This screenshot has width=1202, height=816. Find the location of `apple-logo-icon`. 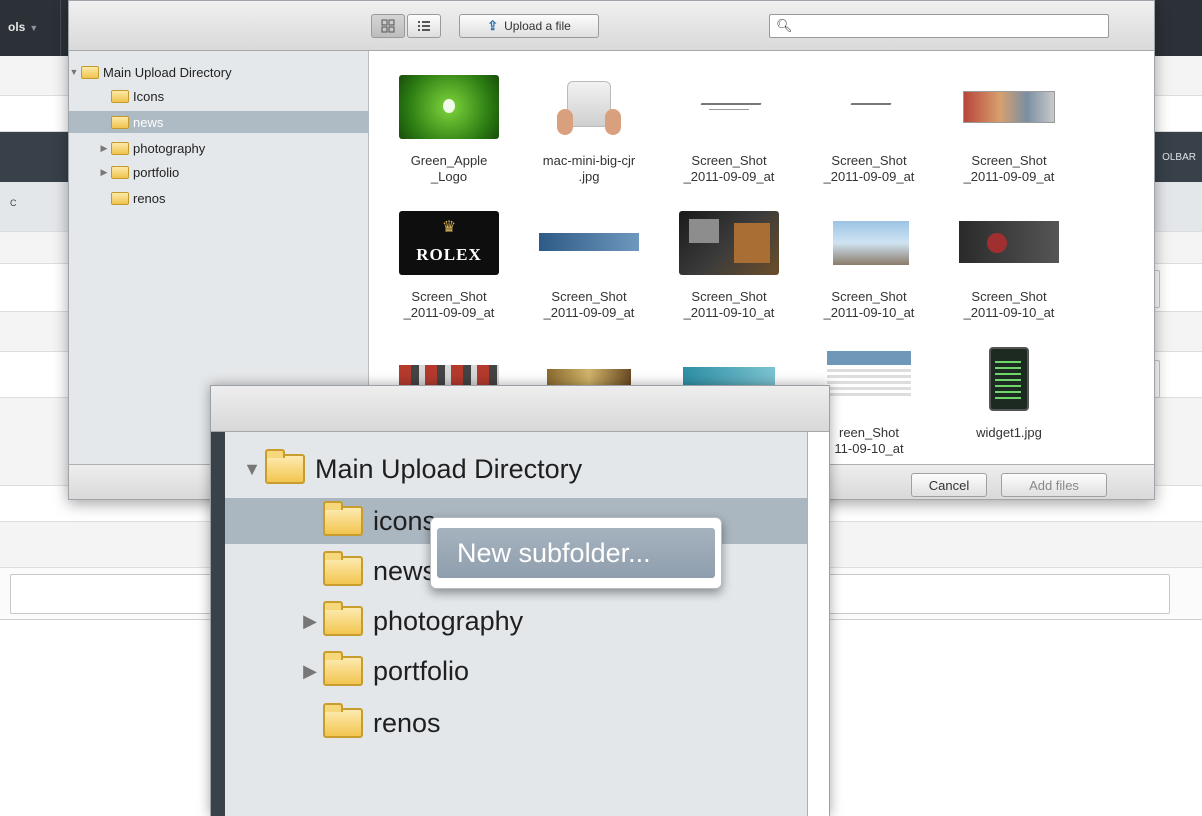

apple-logo-icon is located at coordinates (449, 106).